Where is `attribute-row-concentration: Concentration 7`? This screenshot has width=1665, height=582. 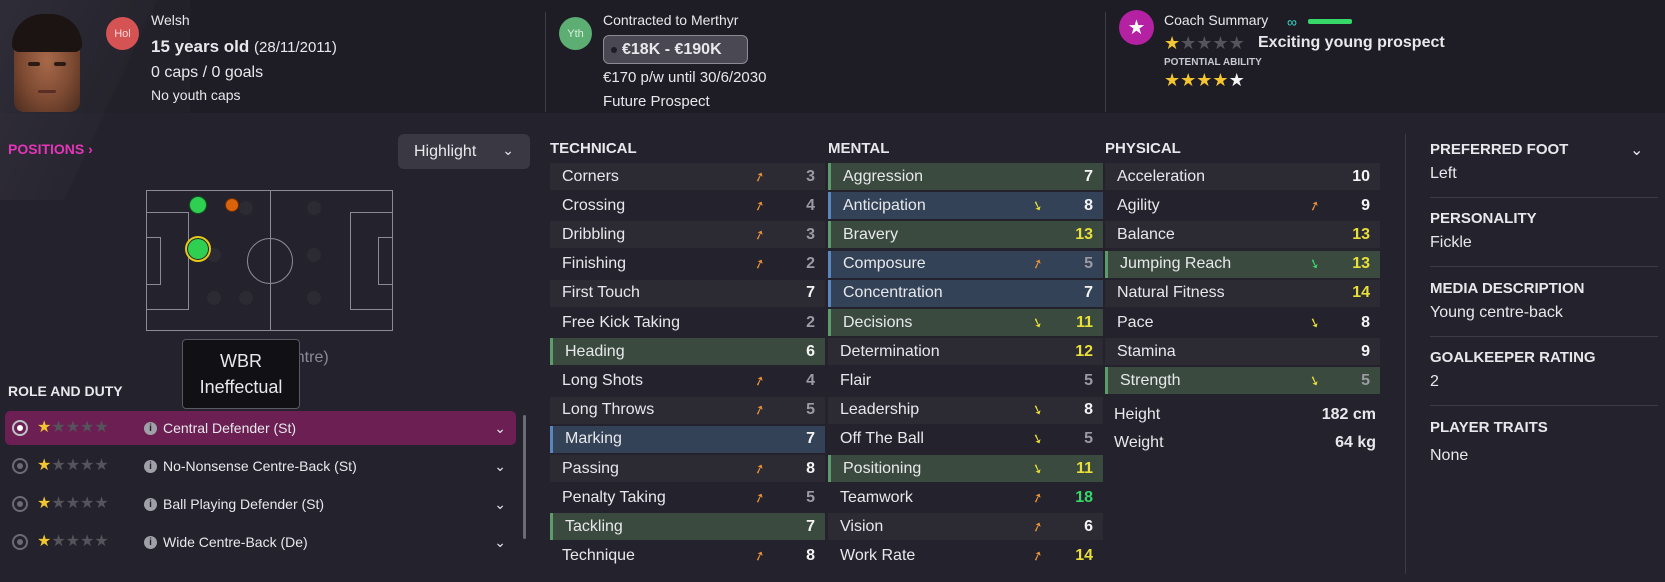
attribute-row-concentration: Concentration 7 is located at coordinates (965, 293).